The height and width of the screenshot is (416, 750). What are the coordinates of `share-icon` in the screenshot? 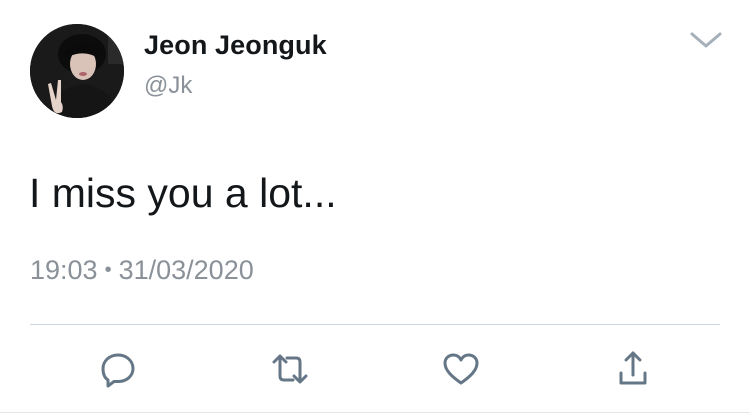 It's located at (633, 368).